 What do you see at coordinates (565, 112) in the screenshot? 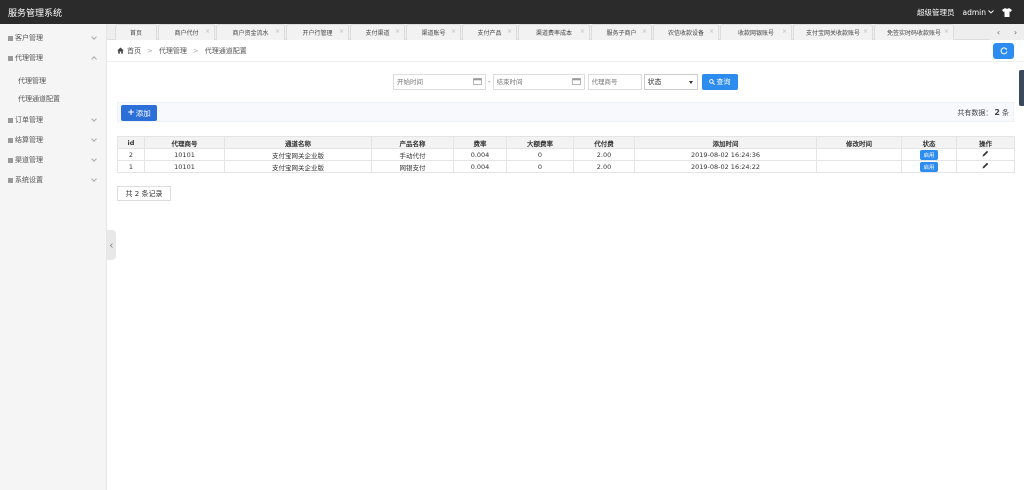
I see `table-toolbar: + 添加 共有数据： 2 条` at bounding box center [565, 112].